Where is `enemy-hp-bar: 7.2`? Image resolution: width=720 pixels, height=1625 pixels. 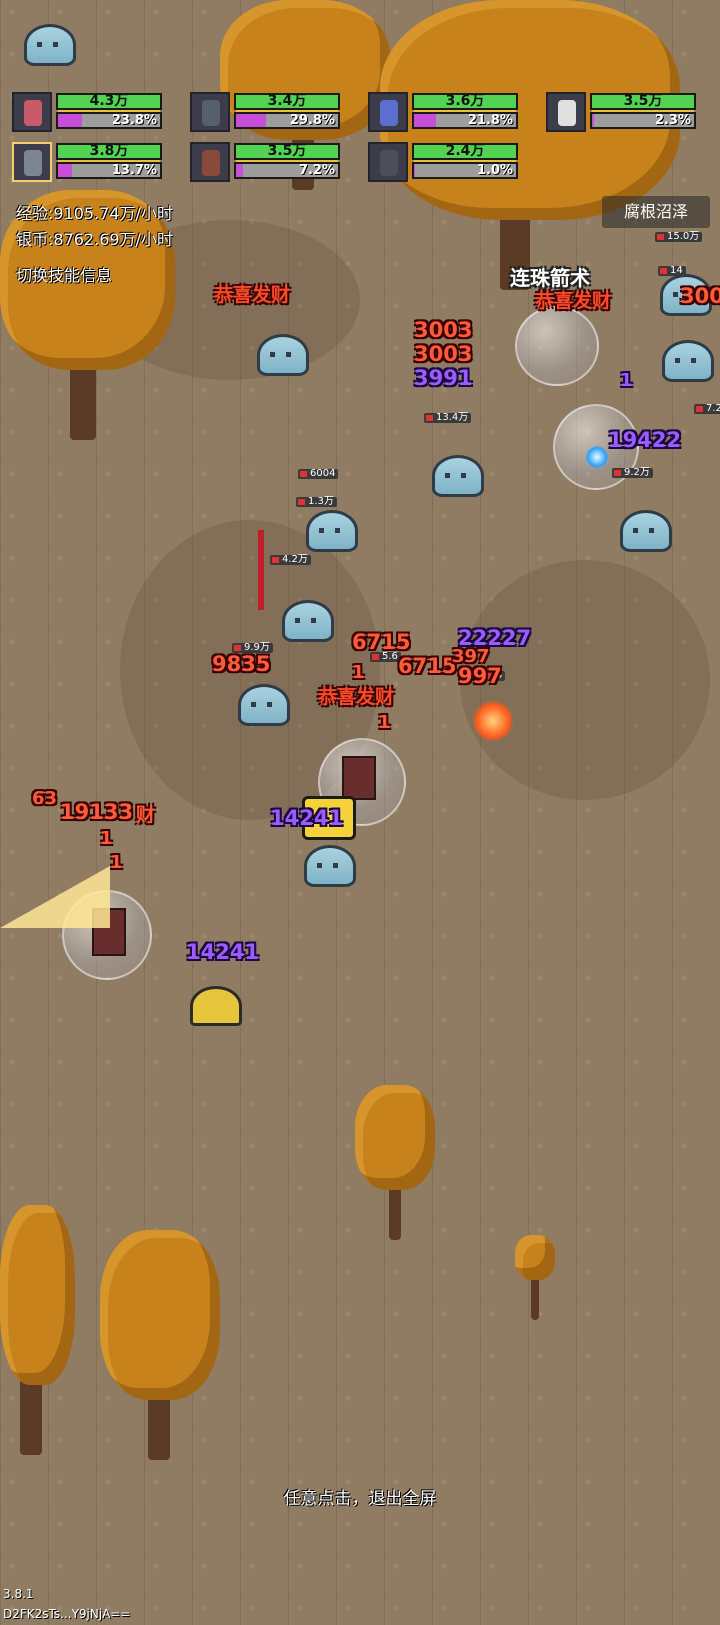 enemy-hp-bar: 7.2 is located at coordinates (707, 409).